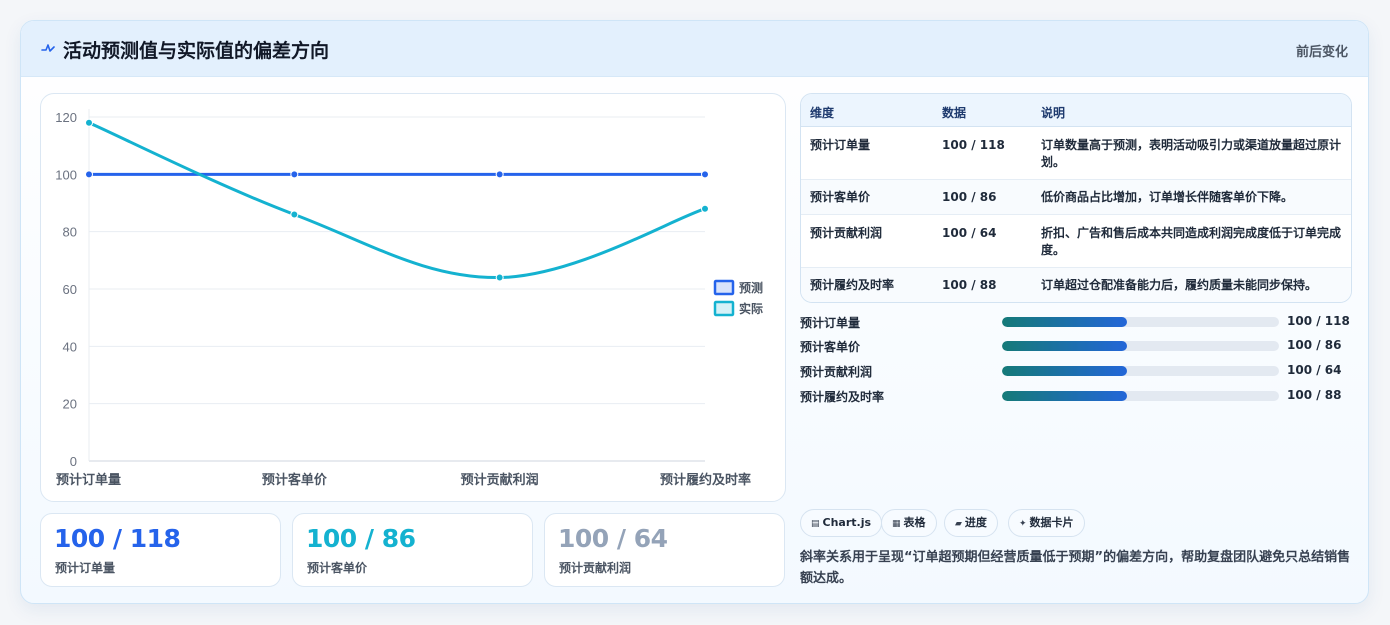 The height and width of the screenshot is (625, 1390). Describe the element at coordinates (896, 524) in the screenshot. I see `table-icon: ▦` at that location.